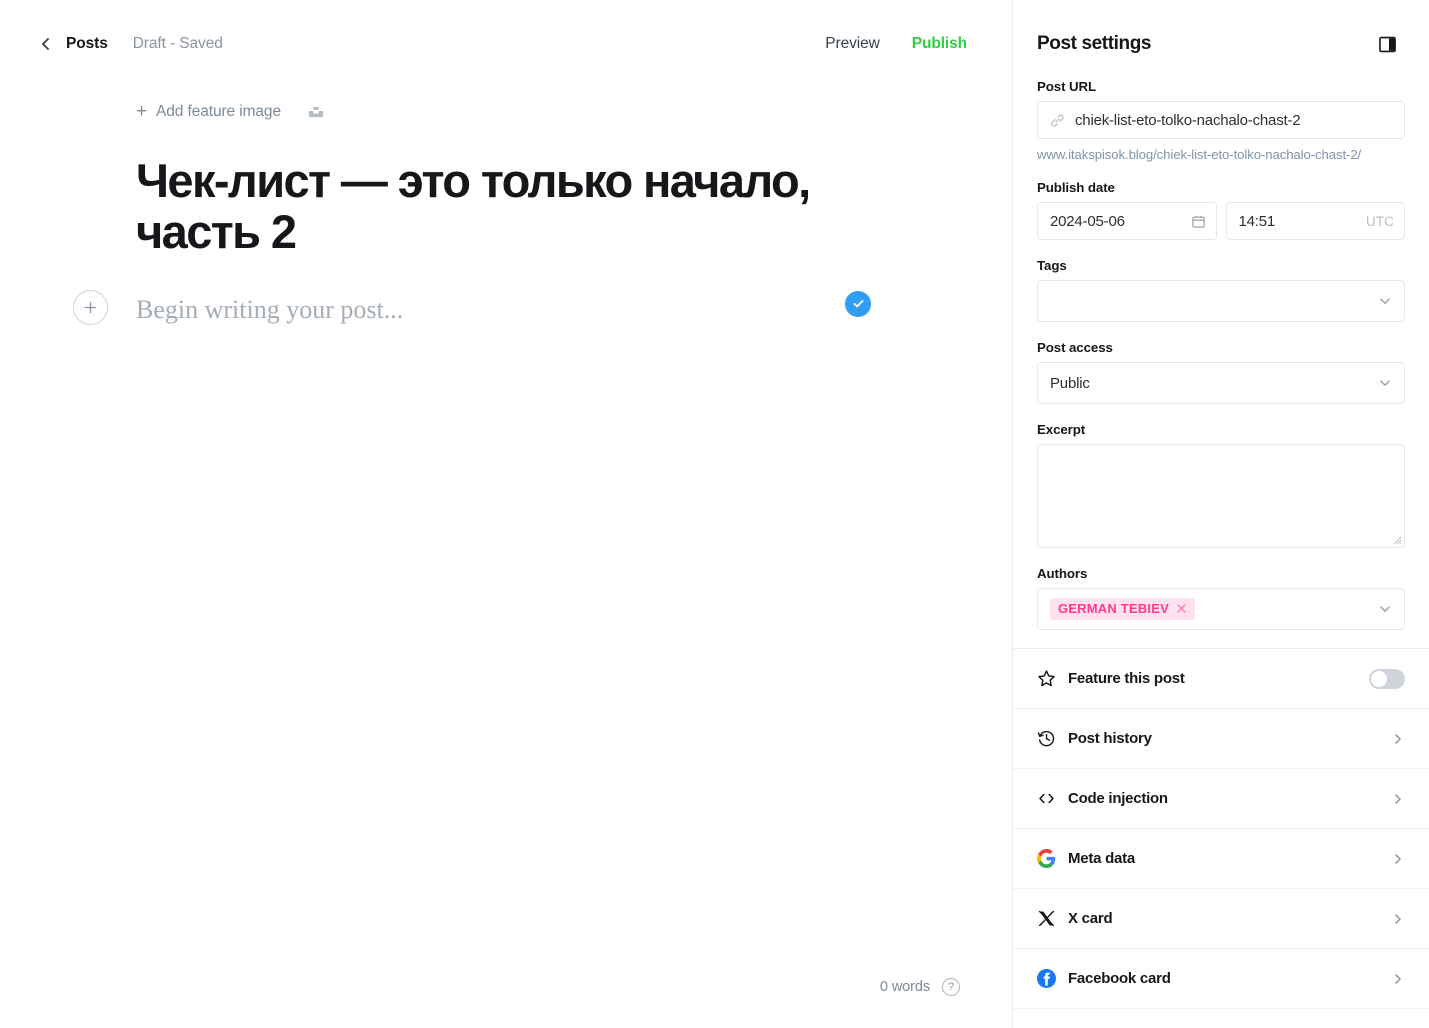 The image size is (1429, 1028). What do you see at coordinates (1062, 573) in the screenshot?
I see `authors-label: Authors` at bounding box center [1062, 573].